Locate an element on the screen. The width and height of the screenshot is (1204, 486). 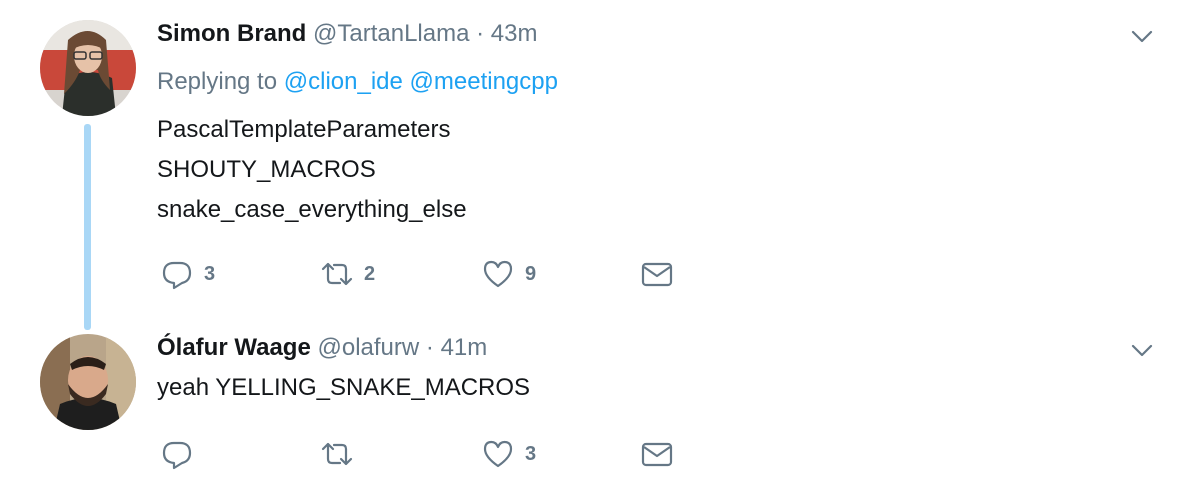
retweet-button is located at coordinates (342, 454).